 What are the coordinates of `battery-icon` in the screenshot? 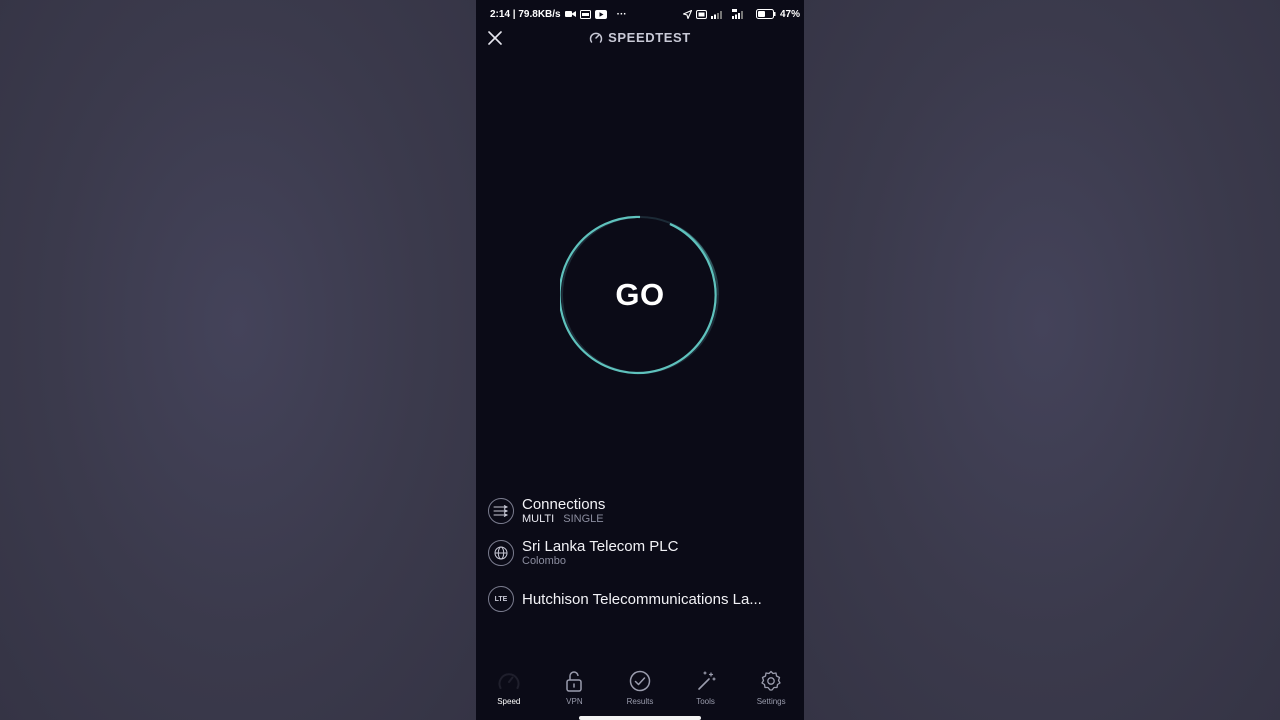 It's located at (765, 14).